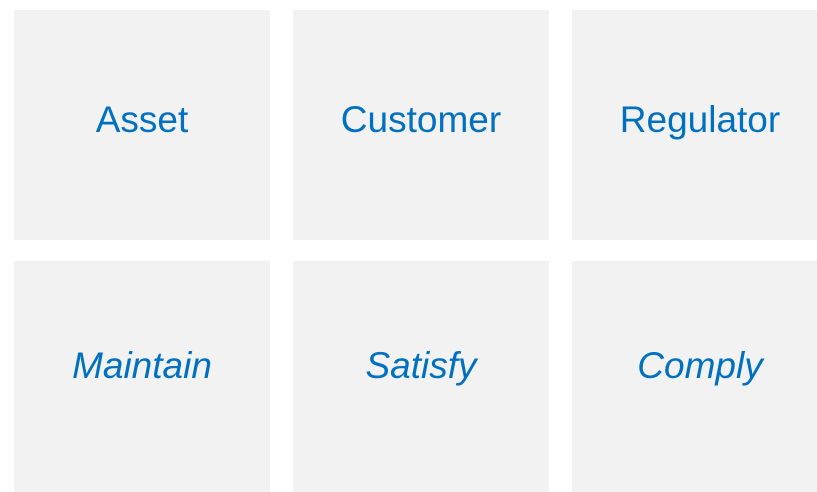 Image resolution: width=817 pixels, height=492 pixels. I want to click on tile-label-maintain: Maintain, so click(142, 365).